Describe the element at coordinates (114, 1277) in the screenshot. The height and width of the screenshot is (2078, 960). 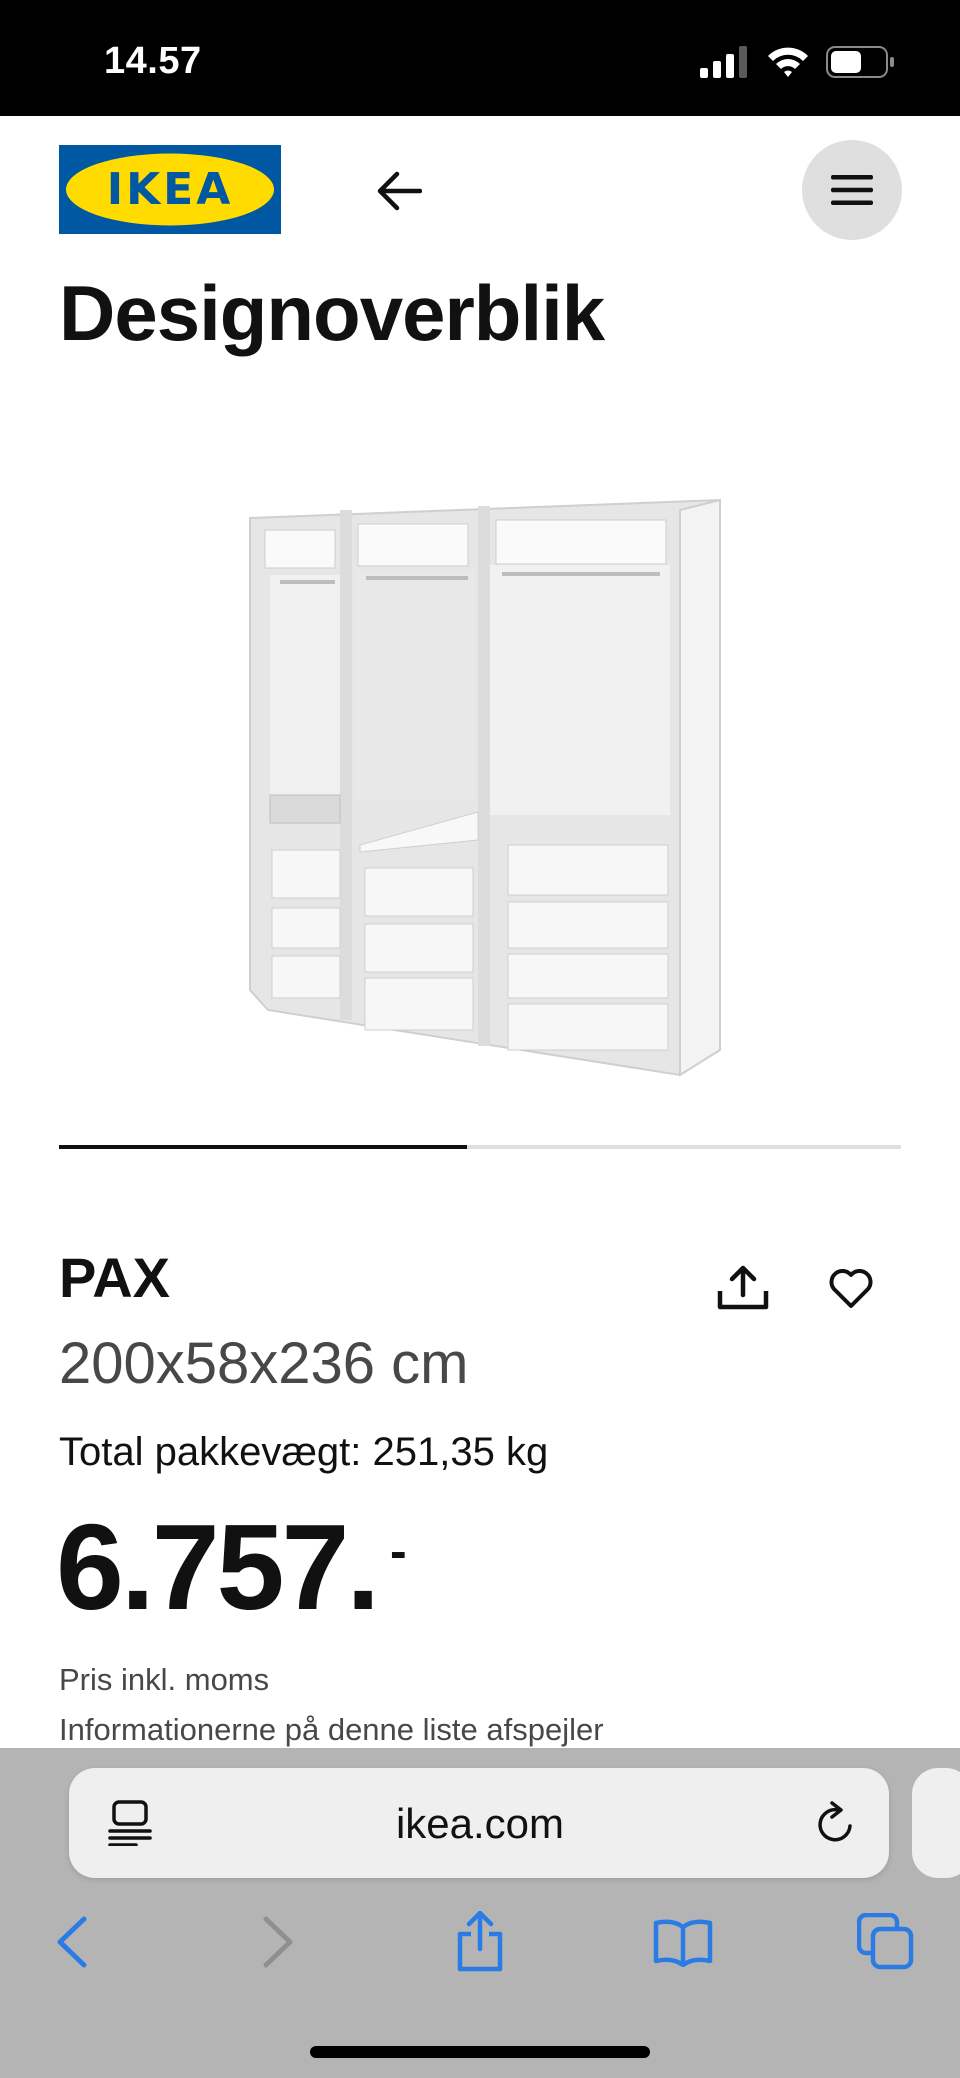
I see `product-name: PAX` at that location.